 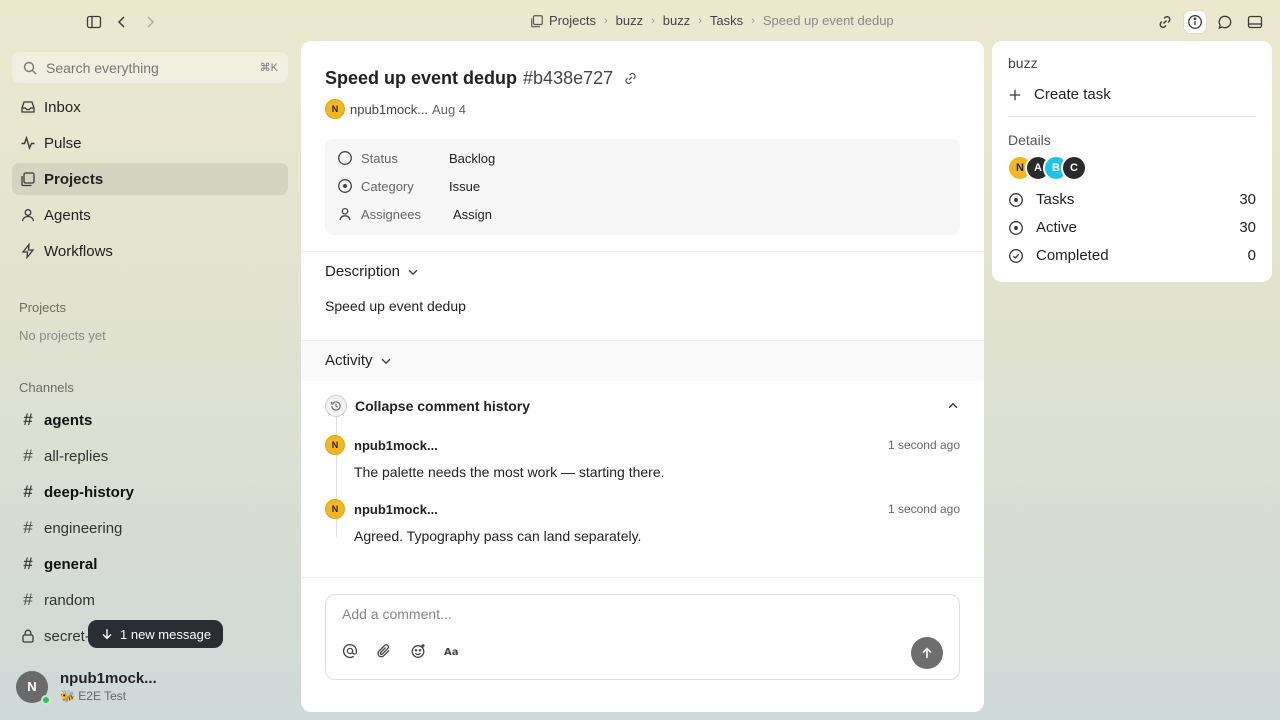 What do you see at coordinates (345, 214) in the screenshot?
I see `person-icon` at bounding box center [345, 214].